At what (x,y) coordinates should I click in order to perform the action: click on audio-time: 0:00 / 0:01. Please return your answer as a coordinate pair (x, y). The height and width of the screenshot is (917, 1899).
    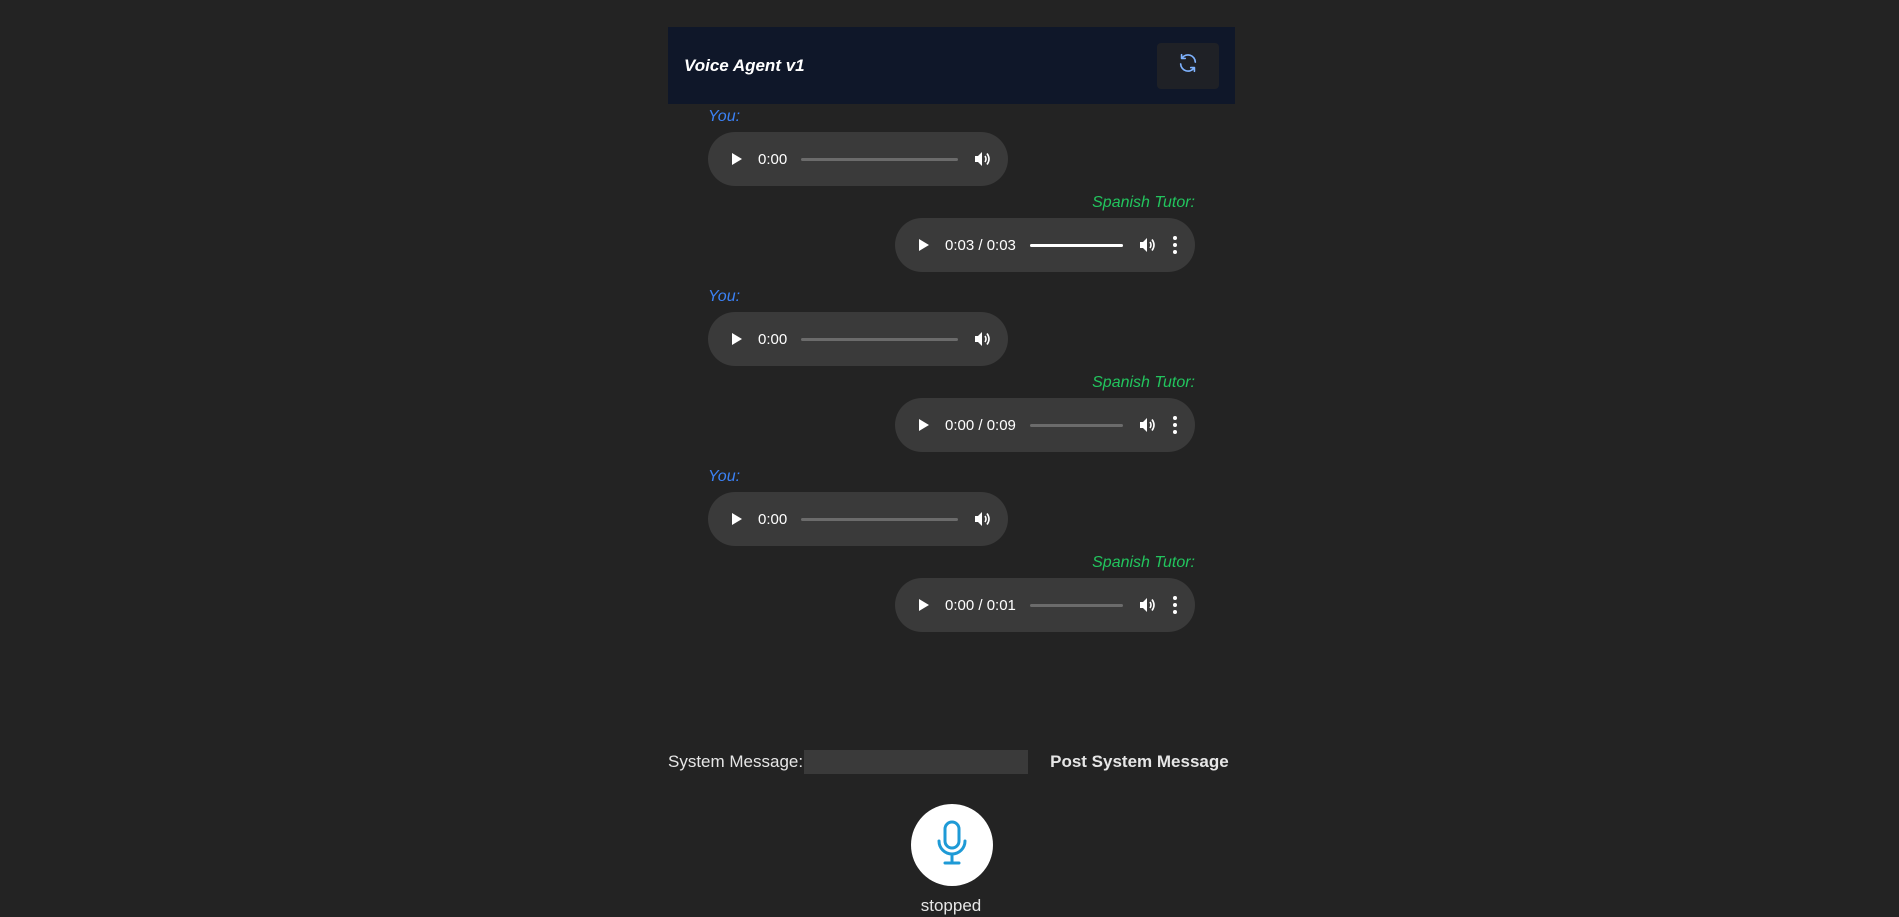
    Looking at the image, I should click on (980, 605).